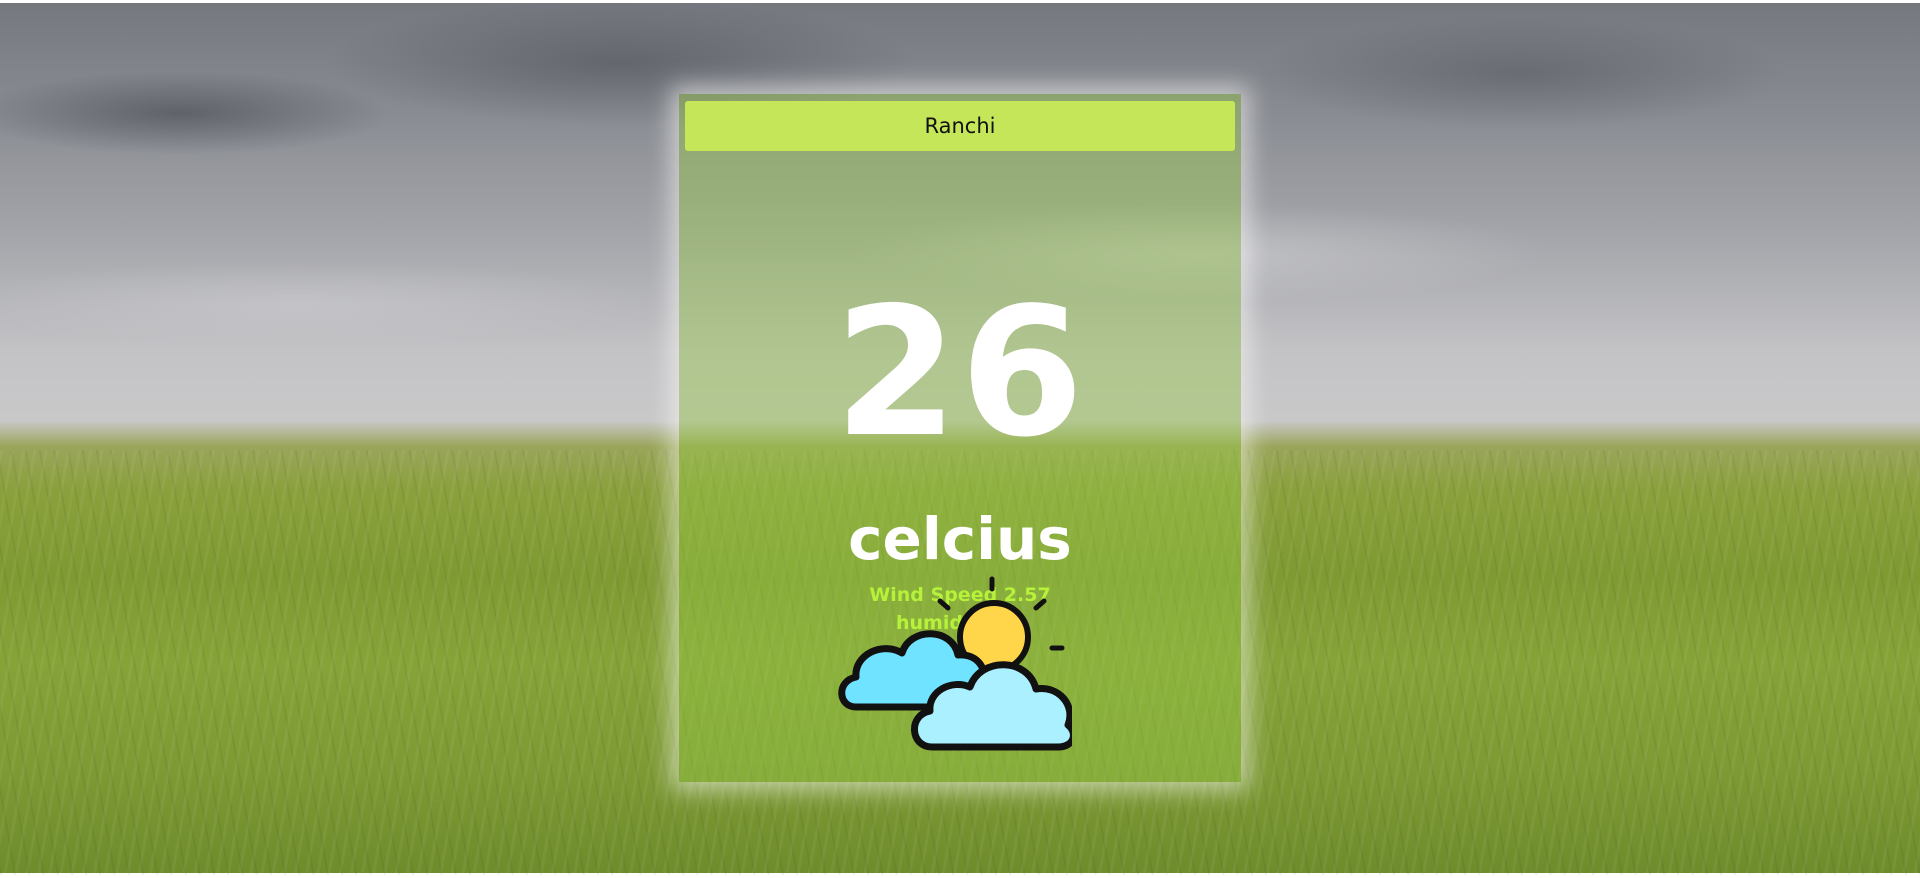 This screenshot has width=1920, height=878. Describe the element at coordinates (960, 126) in the screenshot. I see `city-search-input` at that location.